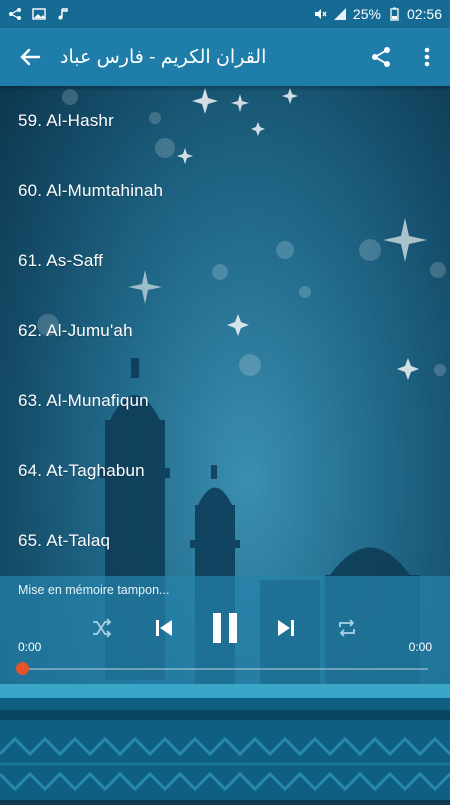 This screenshot has height=805, width=450. I want to click on skip-previous-icon, so click(164, 628).